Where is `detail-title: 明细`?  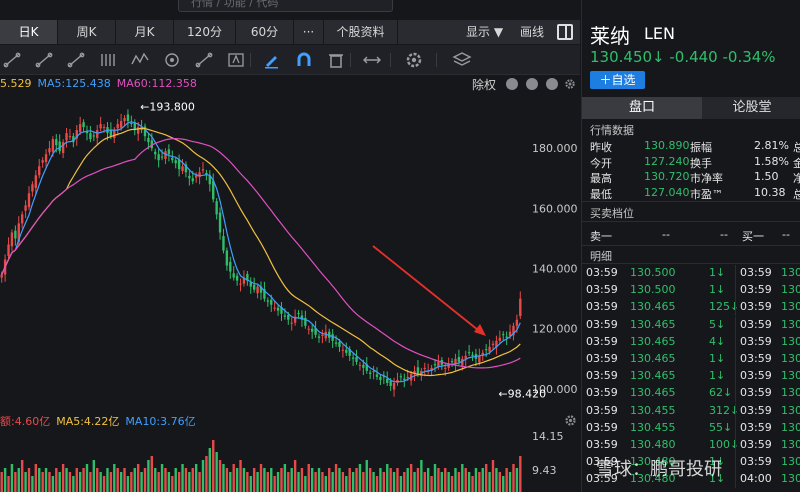 detail-title: 明细 is located at coordinates (601, 256).